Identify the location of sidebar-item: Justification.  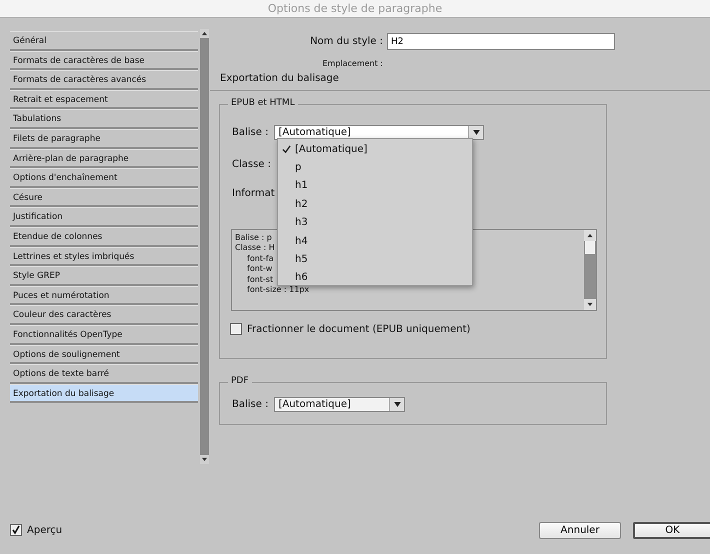
(104, 217).